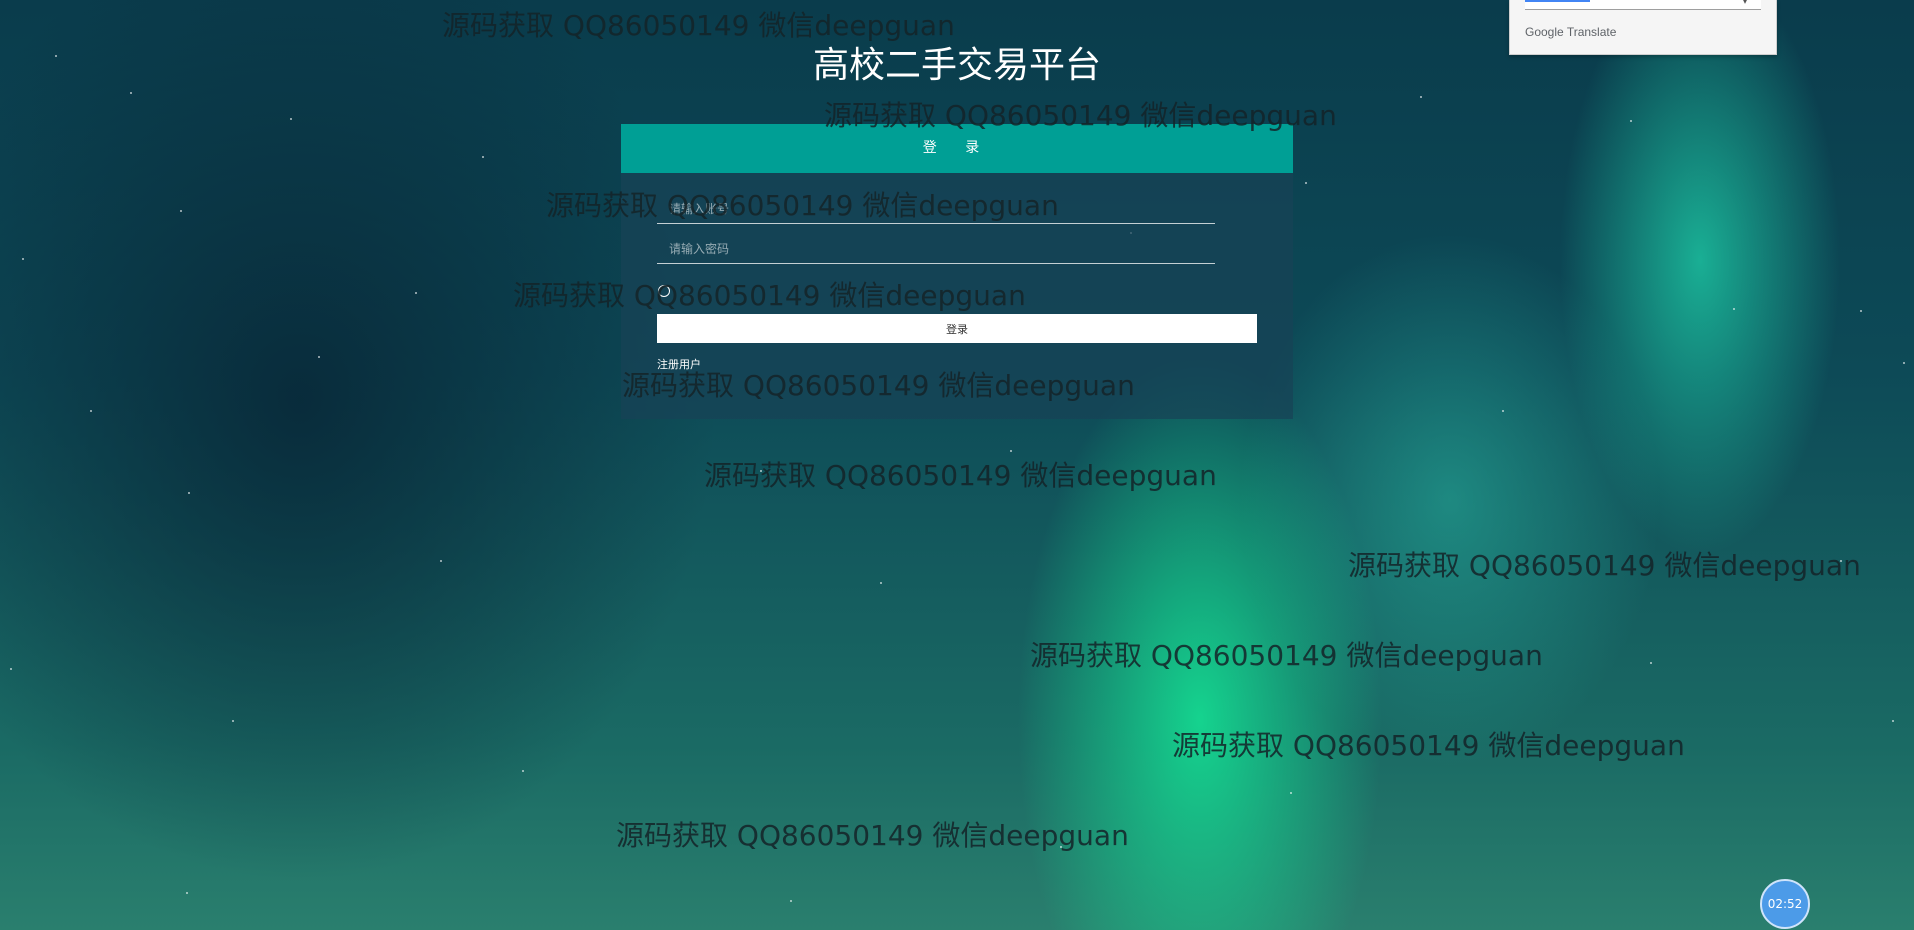 The image size is (1914, 930). What do you see at coordinates (1643, 27) in the screenshot?
I see `google-translate-popup: ▾ Google Translate` at bounding box center [1643, 27].